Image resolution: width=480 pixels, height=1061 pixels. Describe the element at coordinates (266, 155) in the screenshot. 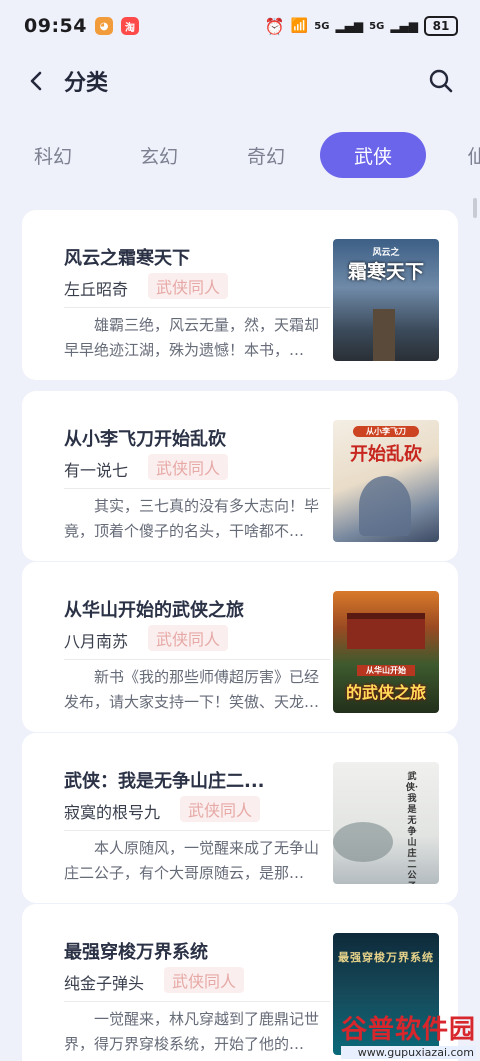

I see `tab-fantasy: 奇幻` at that location.